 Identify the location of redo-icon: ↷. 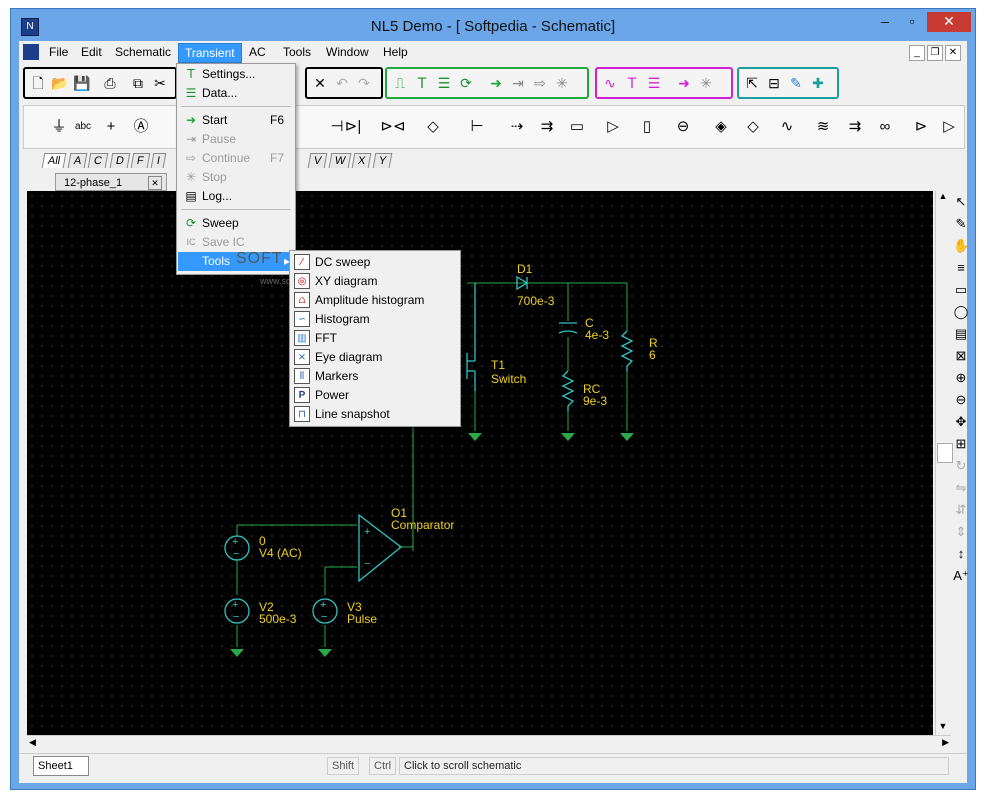
(364, 83).